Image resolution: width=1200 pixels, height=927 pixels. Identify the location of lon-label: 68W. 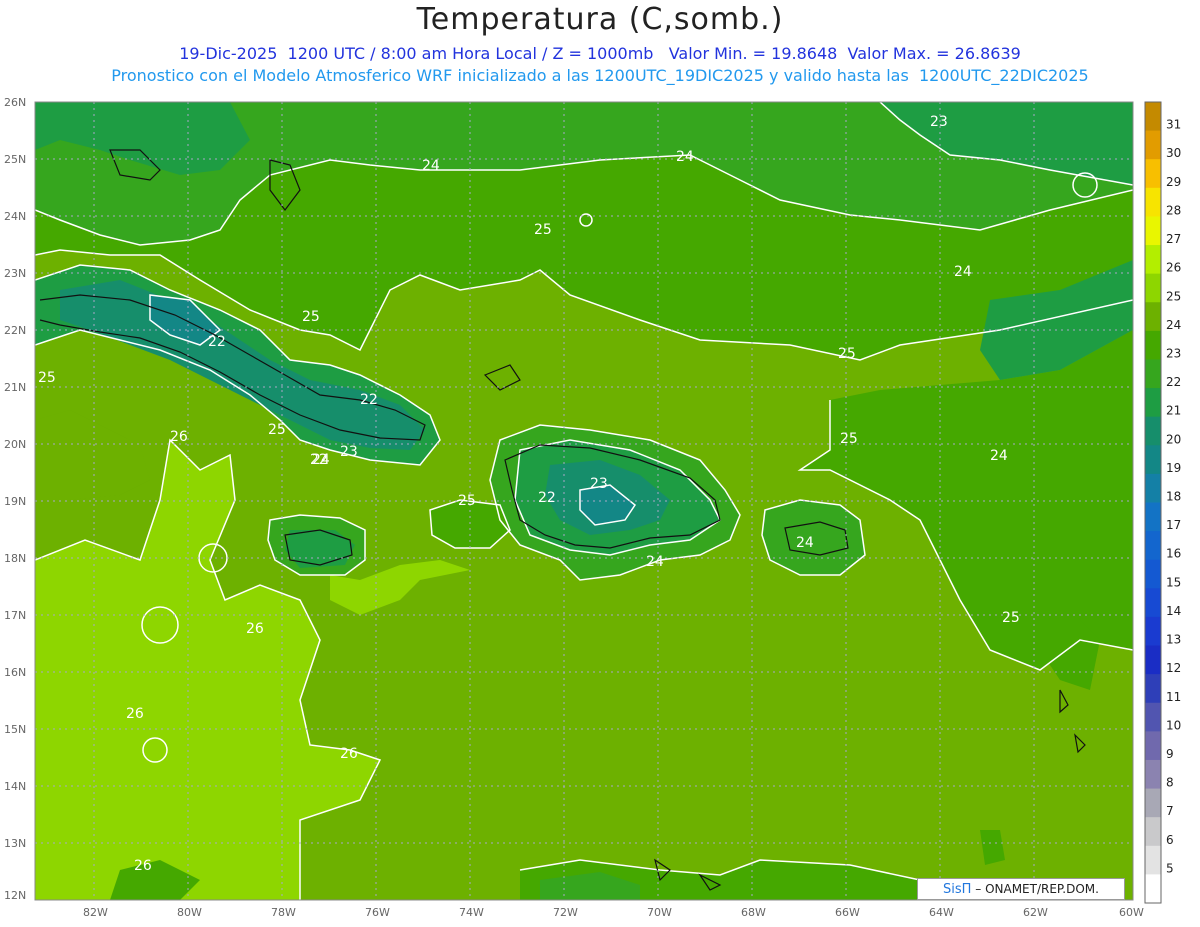
(753, 912).